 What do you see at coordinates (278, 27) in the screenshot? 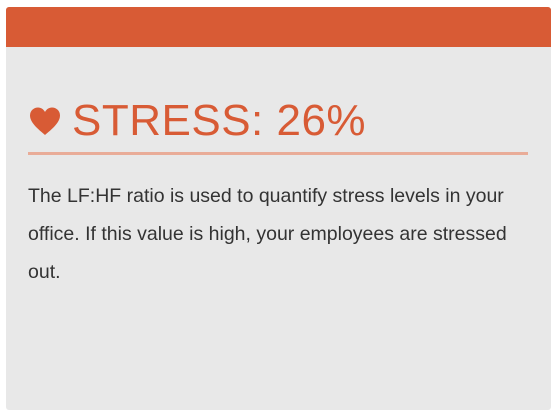
I see `card-header-bar` at bounding box center [278, 27].